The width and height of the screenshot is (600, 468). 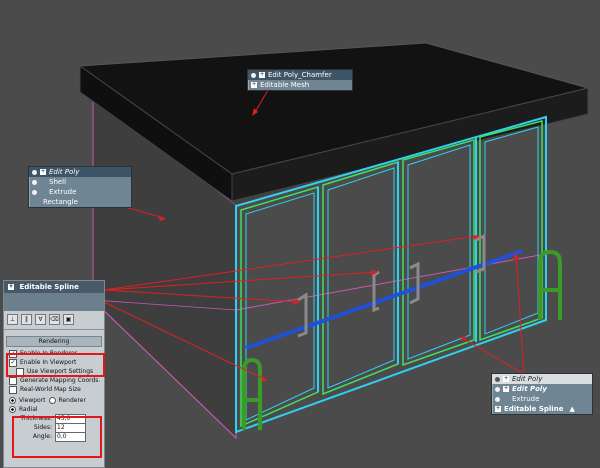 I want to click on stack-item-editable-mesh: + Editable Mesh, so click(x=300, y=85).